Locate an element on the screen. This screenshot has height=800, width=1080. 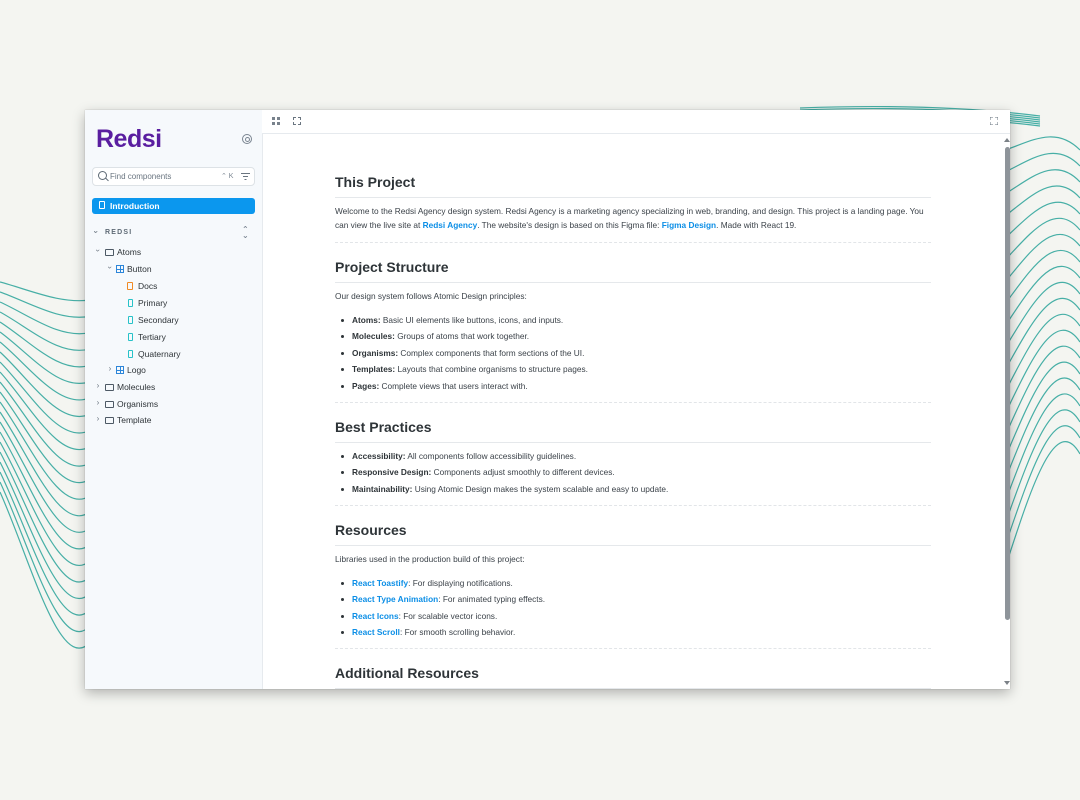
react-scroll-link: React Scroll is located at coordinates (376, 632).